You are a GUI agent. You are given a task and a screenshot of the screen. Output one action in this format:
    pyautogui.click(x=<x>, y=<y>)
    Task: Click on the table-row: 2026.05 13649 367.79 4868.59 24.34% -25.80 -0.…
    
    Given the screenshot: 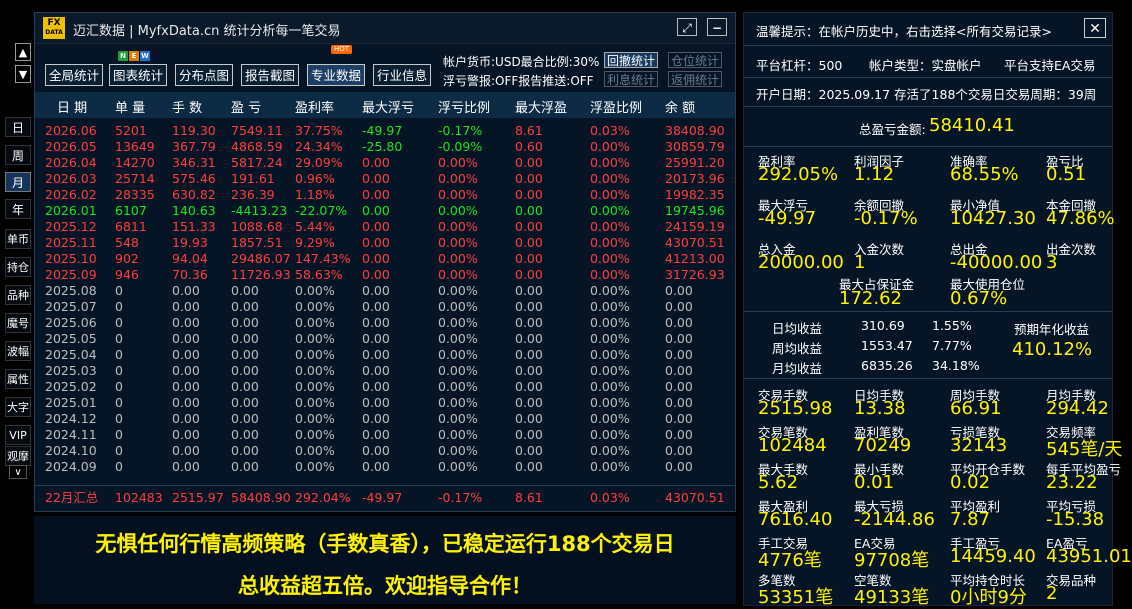 What is the action you would take?
    pyautogui.click(x=385, y=147)
    